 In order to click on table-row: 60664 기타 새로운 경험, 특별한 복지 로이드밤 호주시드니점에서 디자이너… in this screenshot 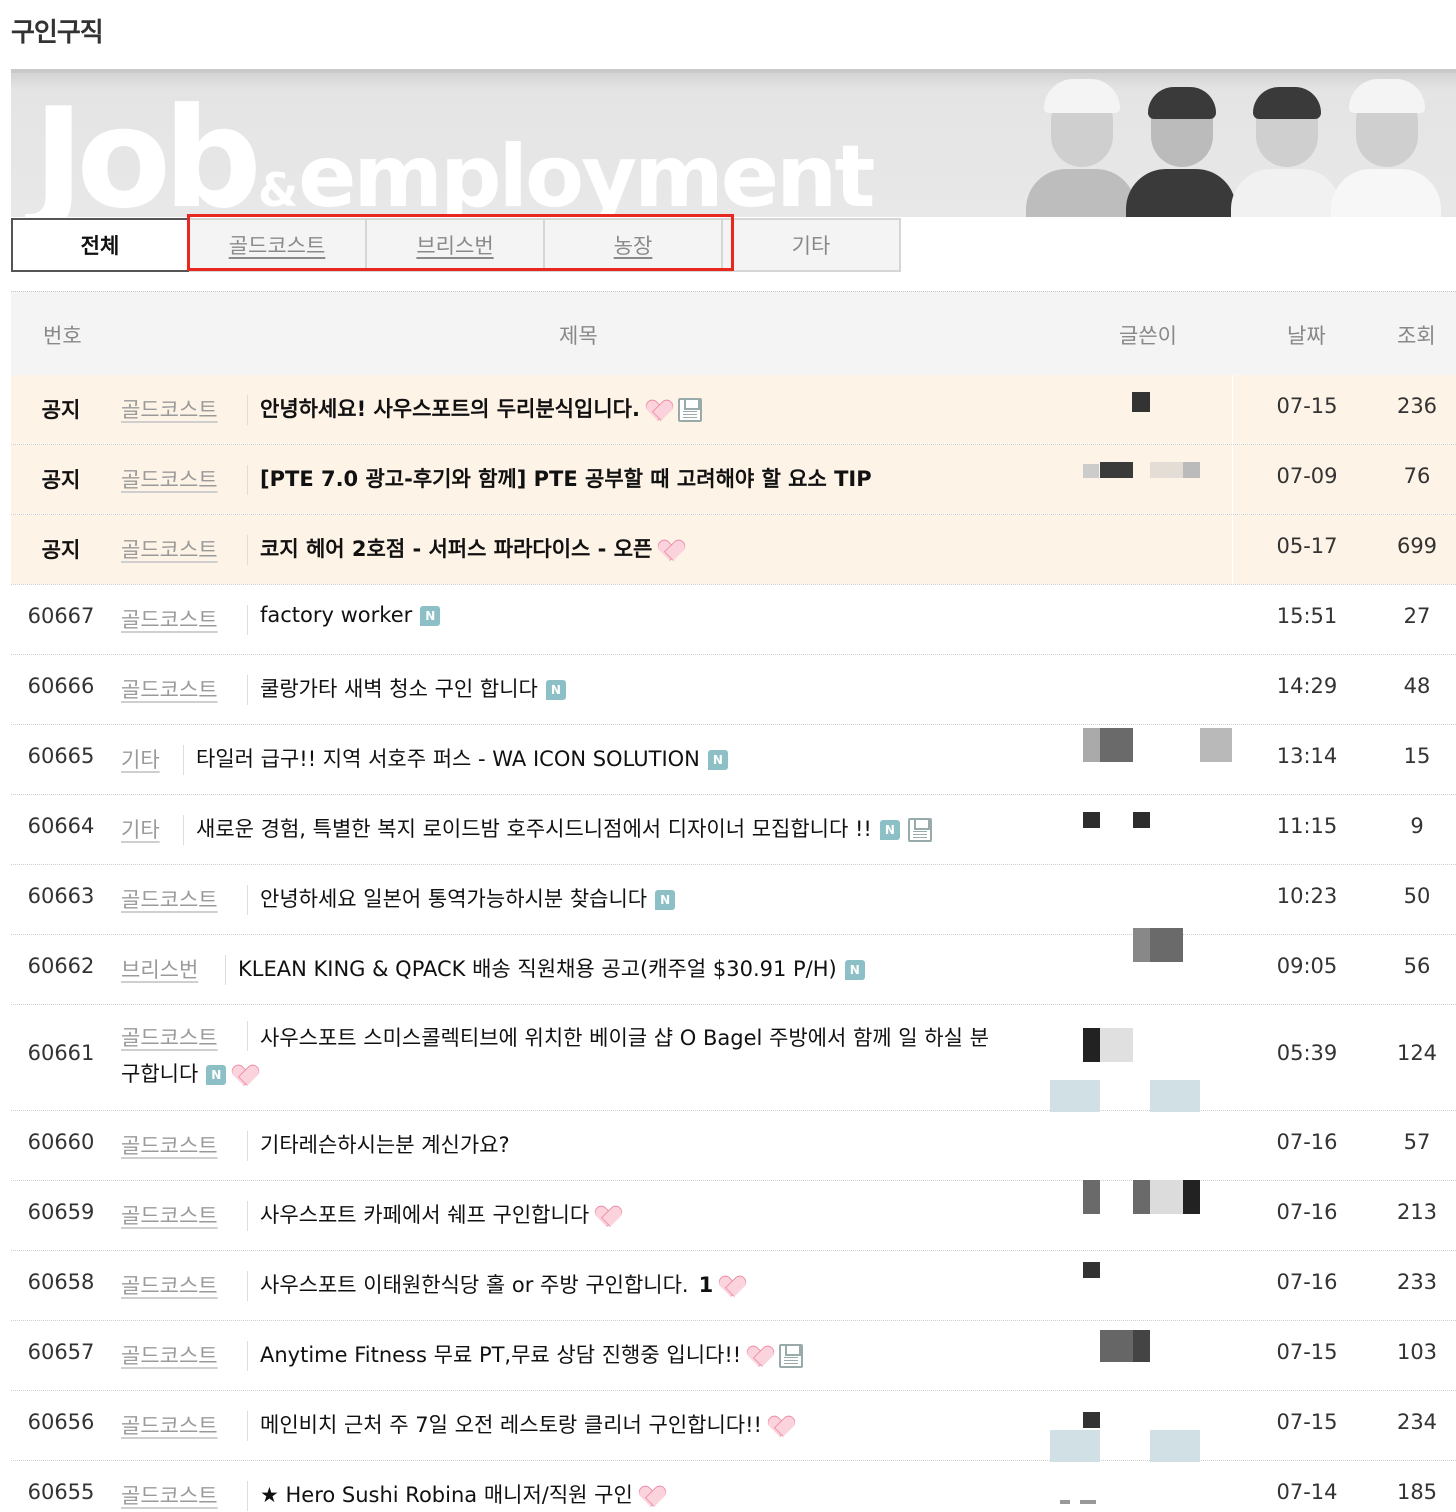, I will do `click(733, 830)`.